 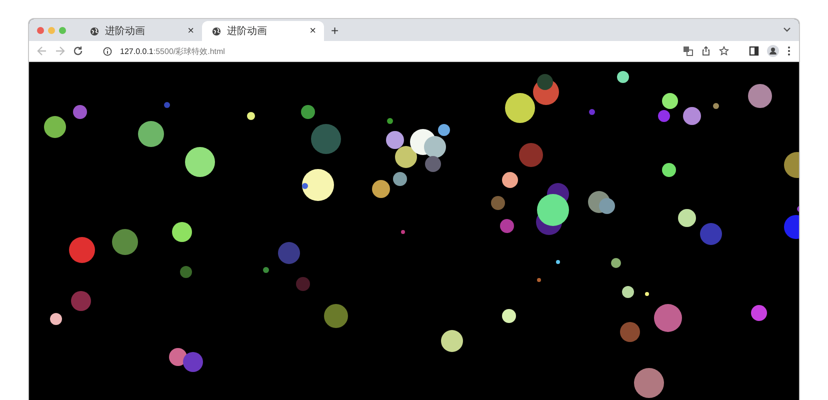 I want to click on profile-icon, so click(x=773, y=51).